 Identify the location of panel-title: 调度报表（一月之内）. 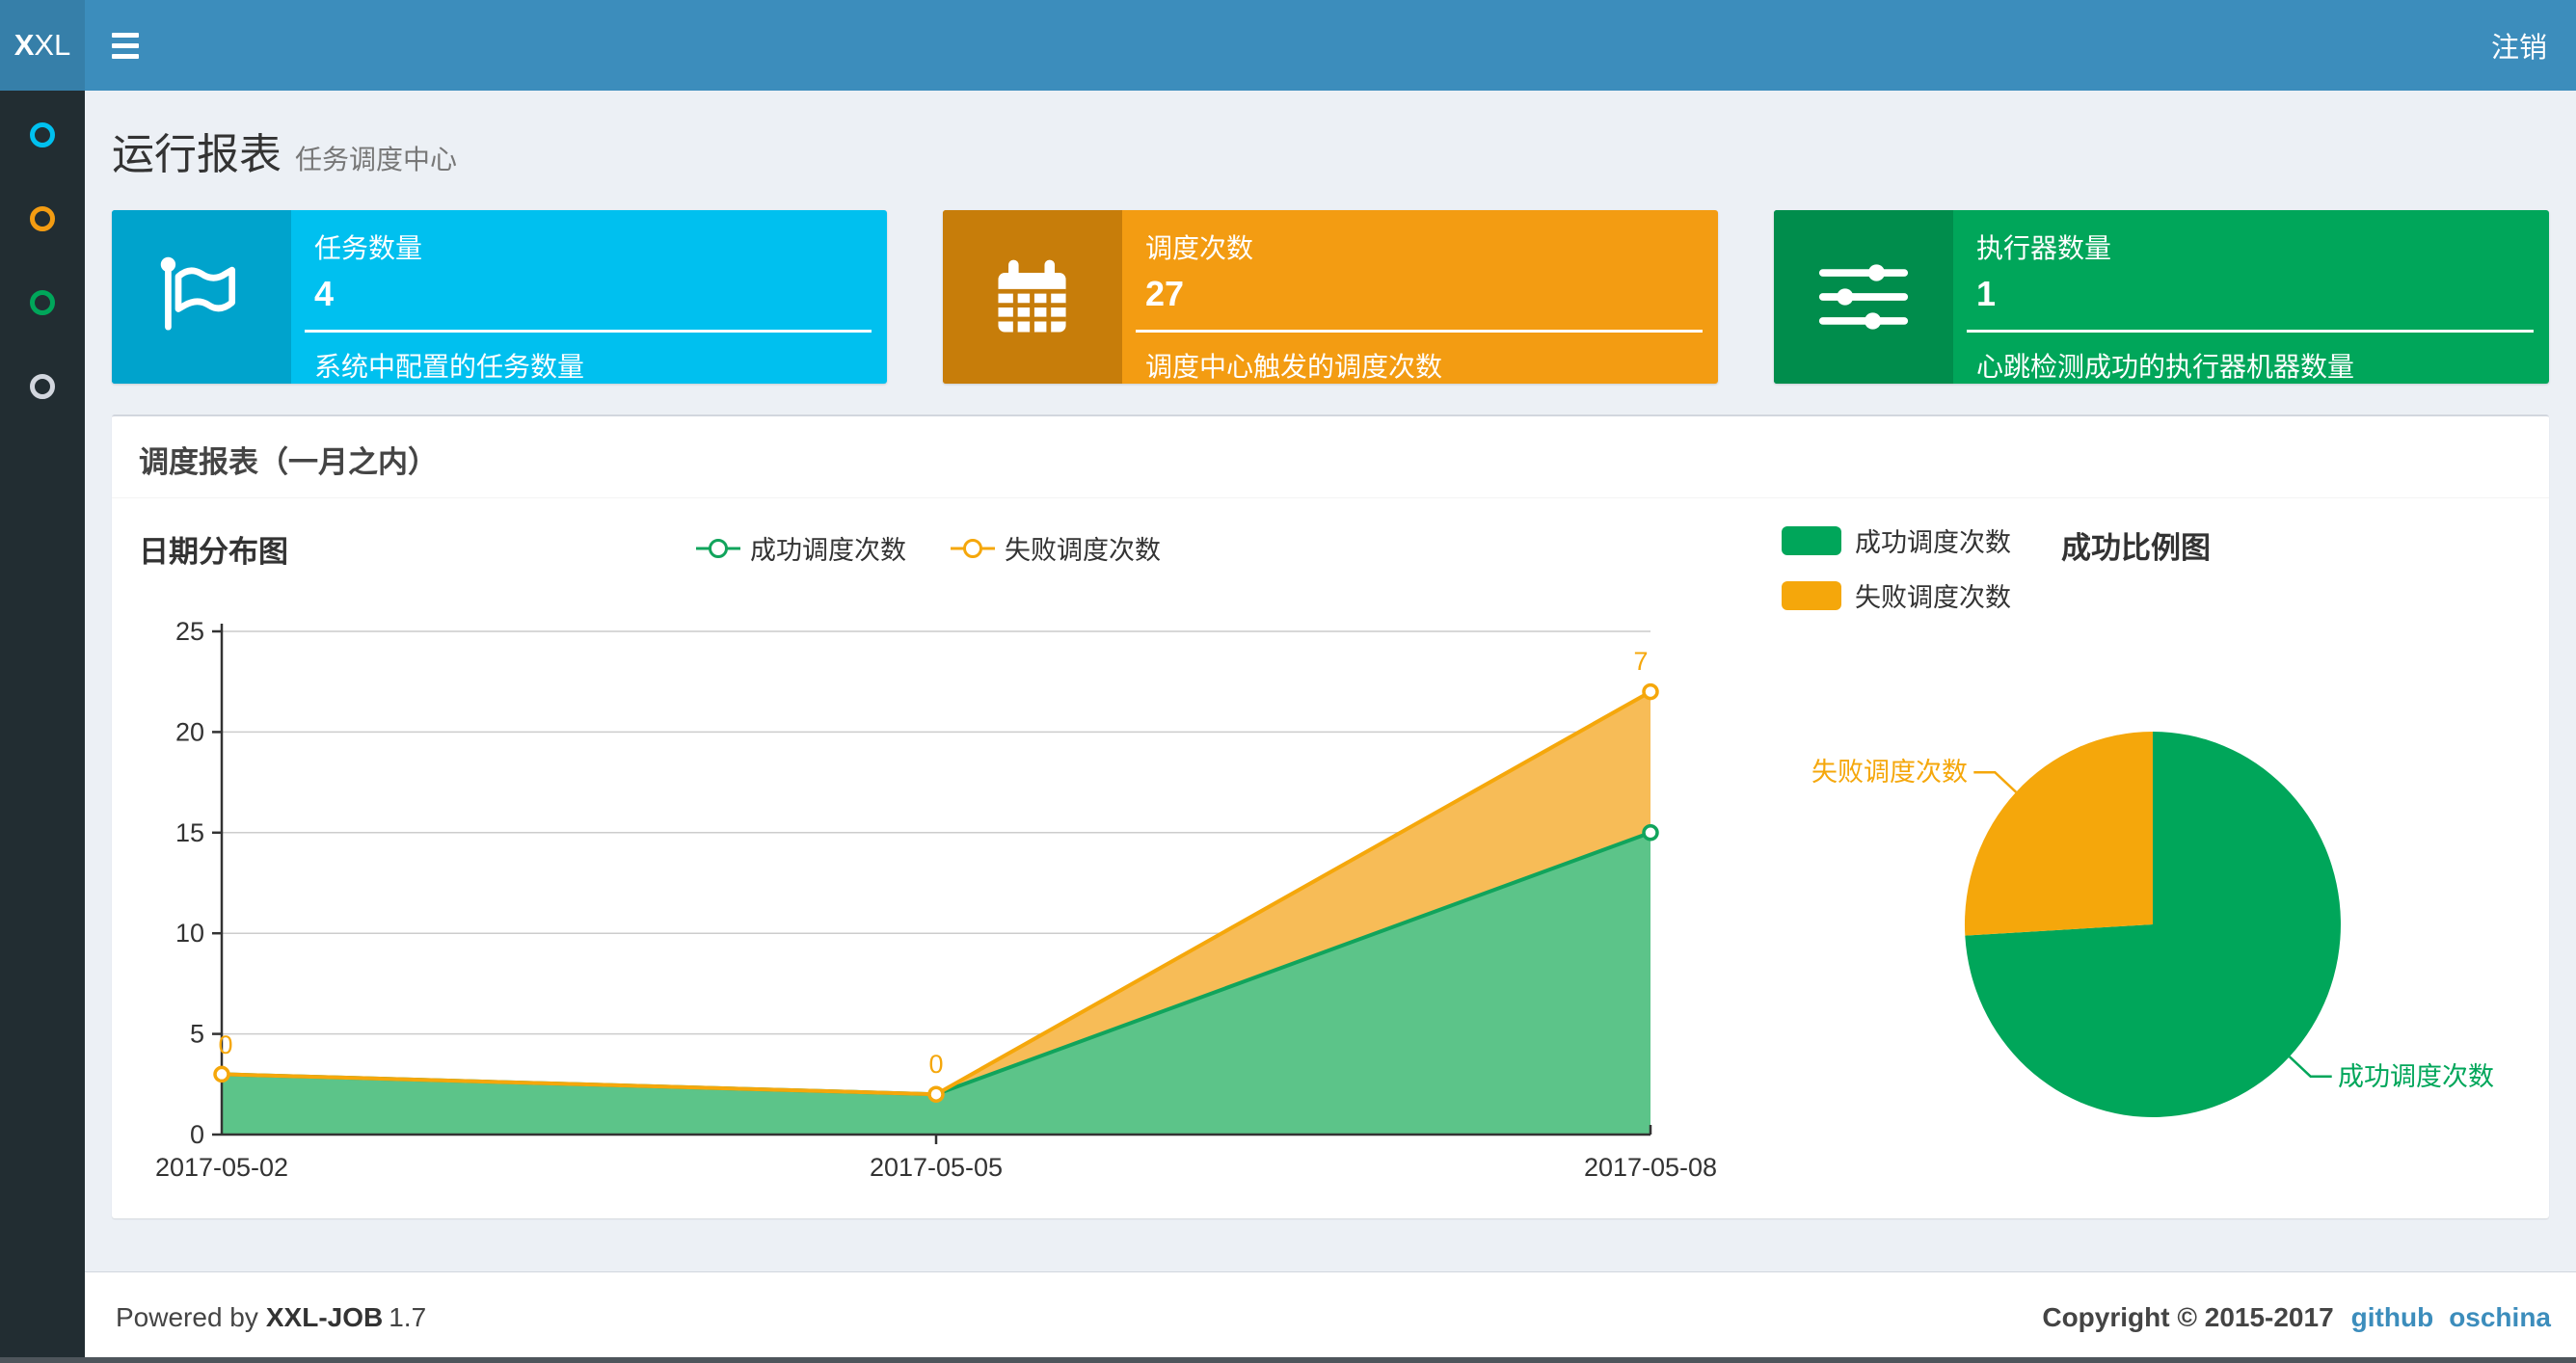
(289, 462).